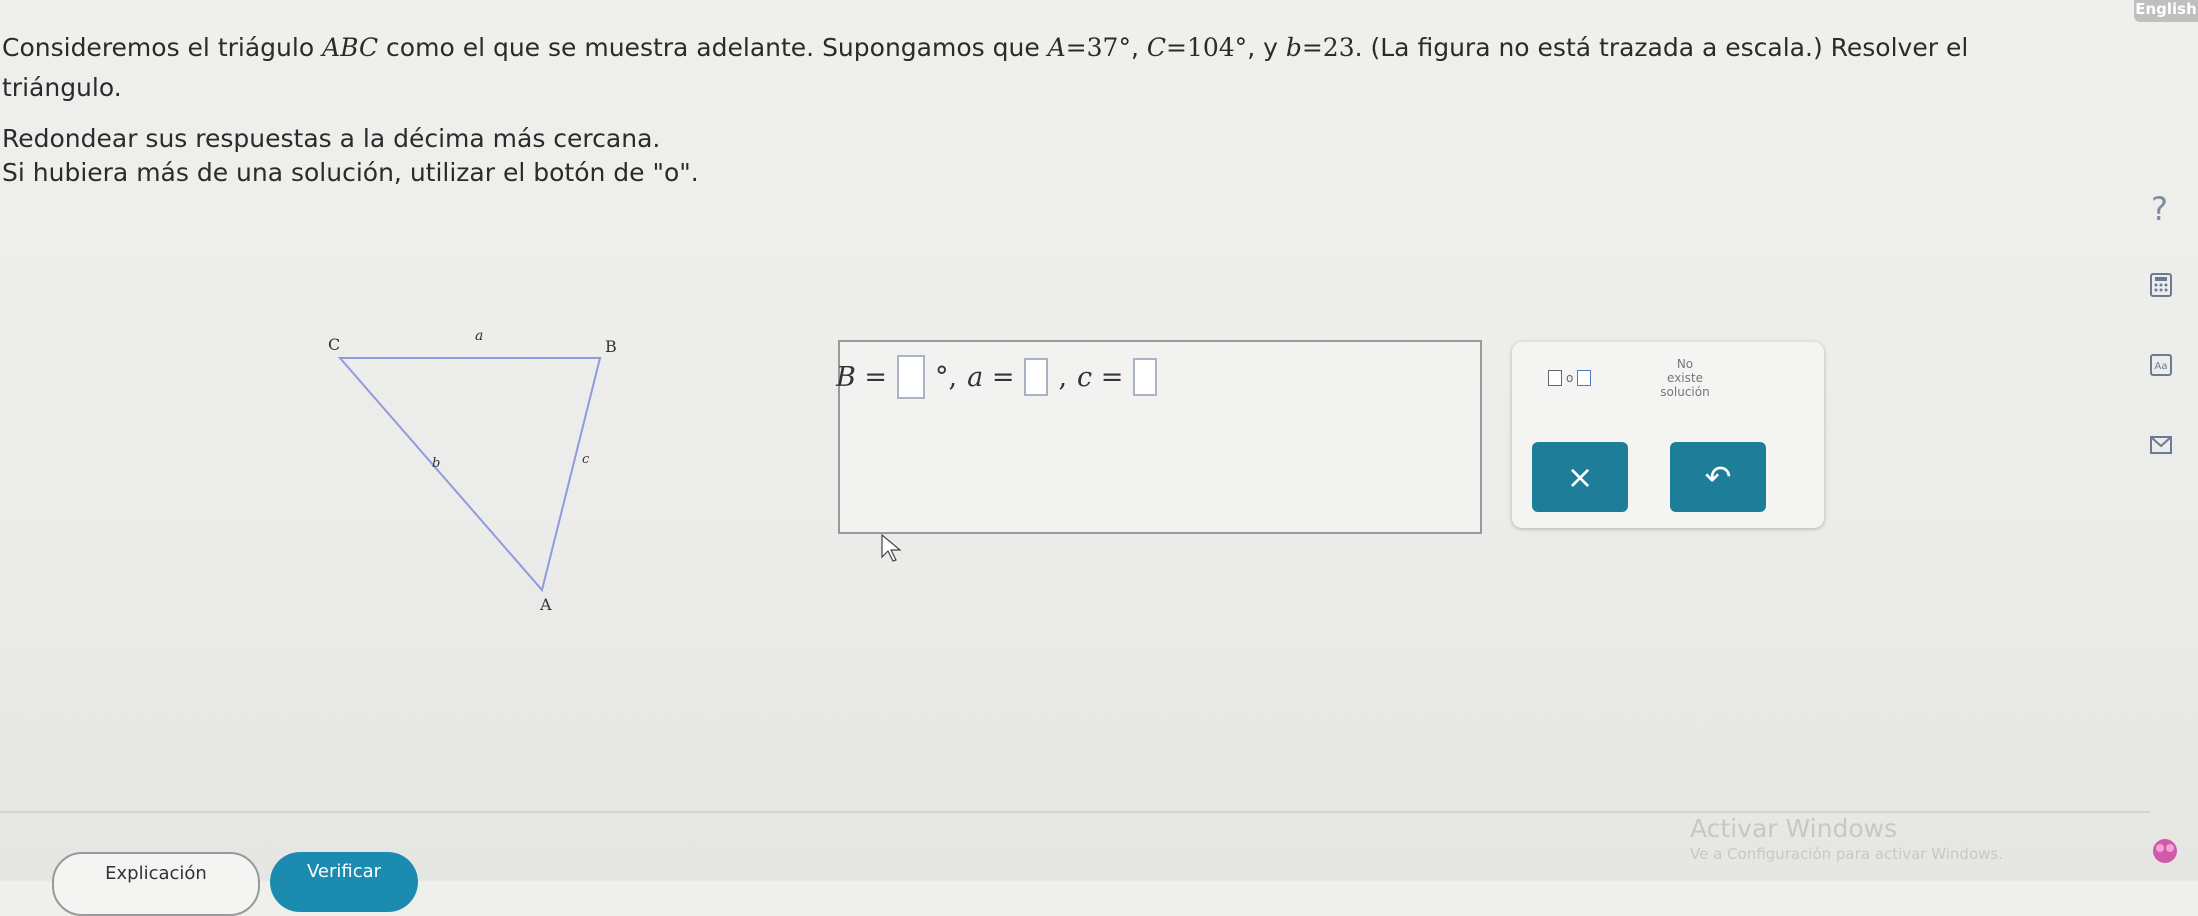 The width and height of the screenshot is (2198, 916). What do you see at coordinates (611, 346) in the screenshot?
I see `vertex-b-label: B` at bounding box center [611, 346].